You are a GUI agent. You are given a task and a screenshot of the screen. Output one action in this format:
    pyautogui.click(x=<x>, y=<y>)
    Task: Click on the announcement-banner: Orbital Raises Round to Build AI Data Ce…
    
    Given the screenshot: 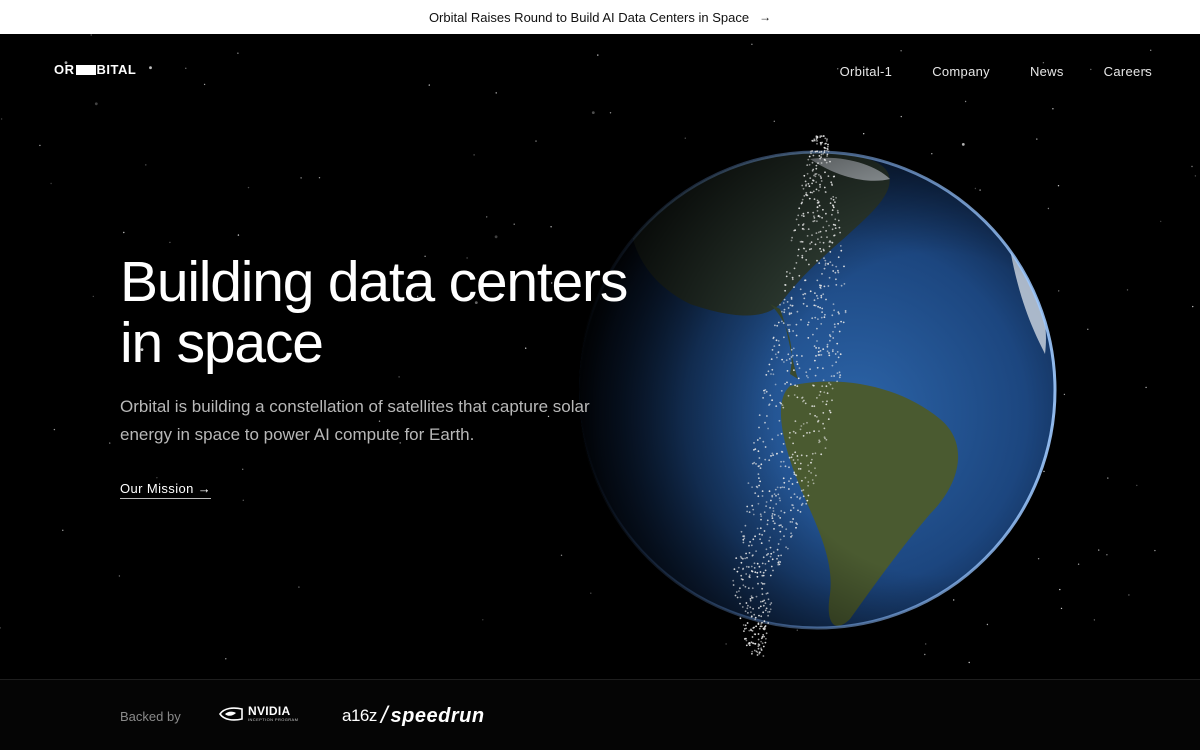 What is the action you would take?
    pyautogui.click(x=600, y=17)
    